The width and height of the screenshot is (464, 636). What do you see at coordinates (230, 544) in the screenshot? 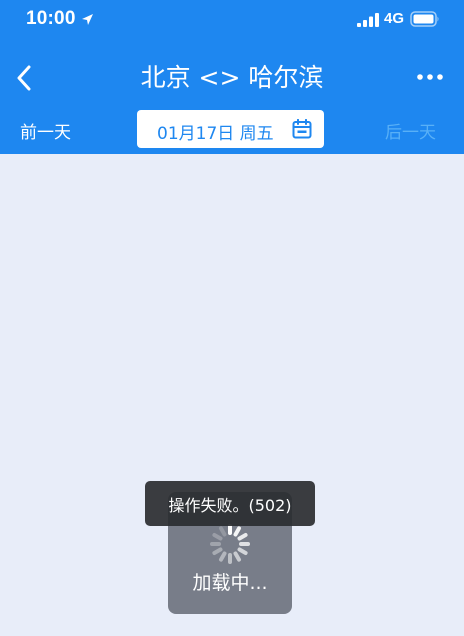
I see `spinner-icon` at bounding box center [230, 544].